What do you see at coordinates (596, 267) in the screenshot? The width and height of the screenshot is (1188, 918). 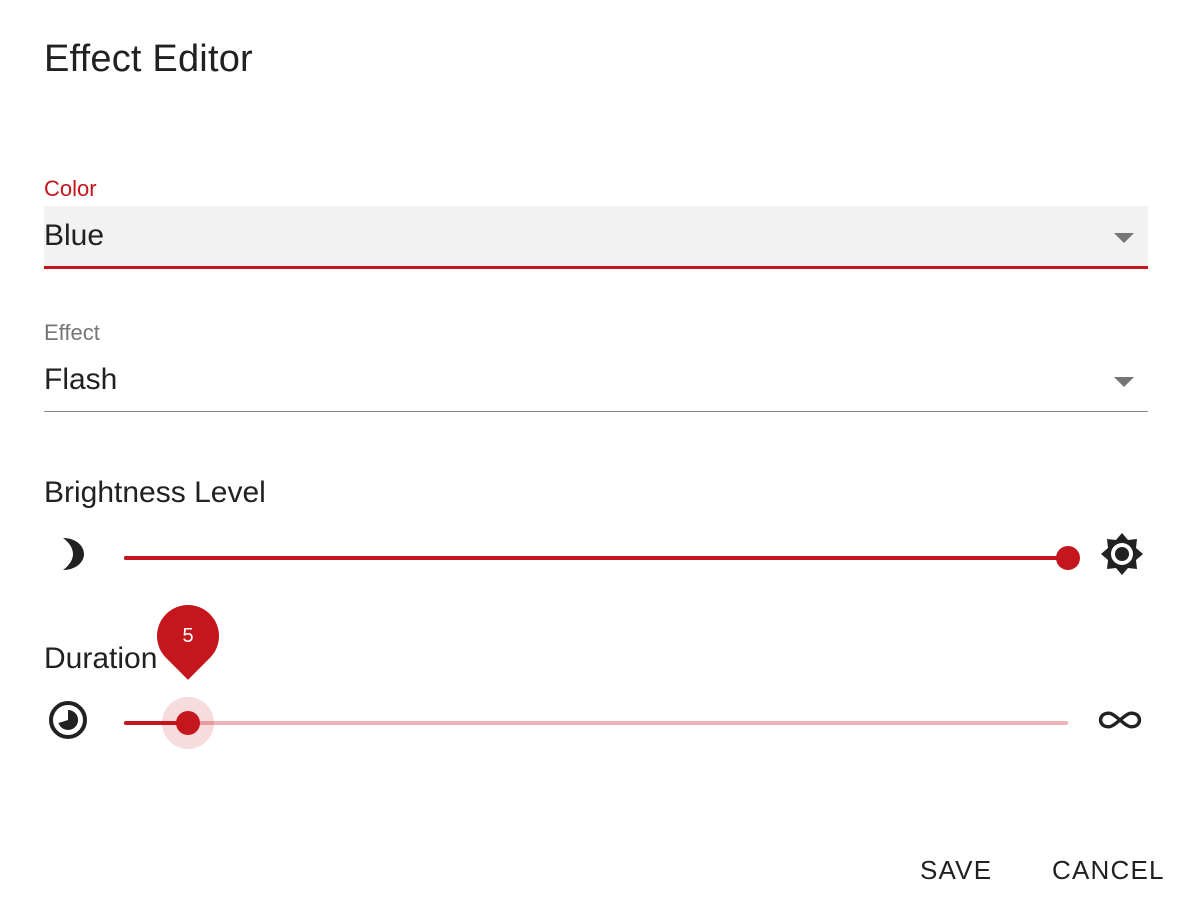 I see `color-select-underline` at bounding box center [596, 267].